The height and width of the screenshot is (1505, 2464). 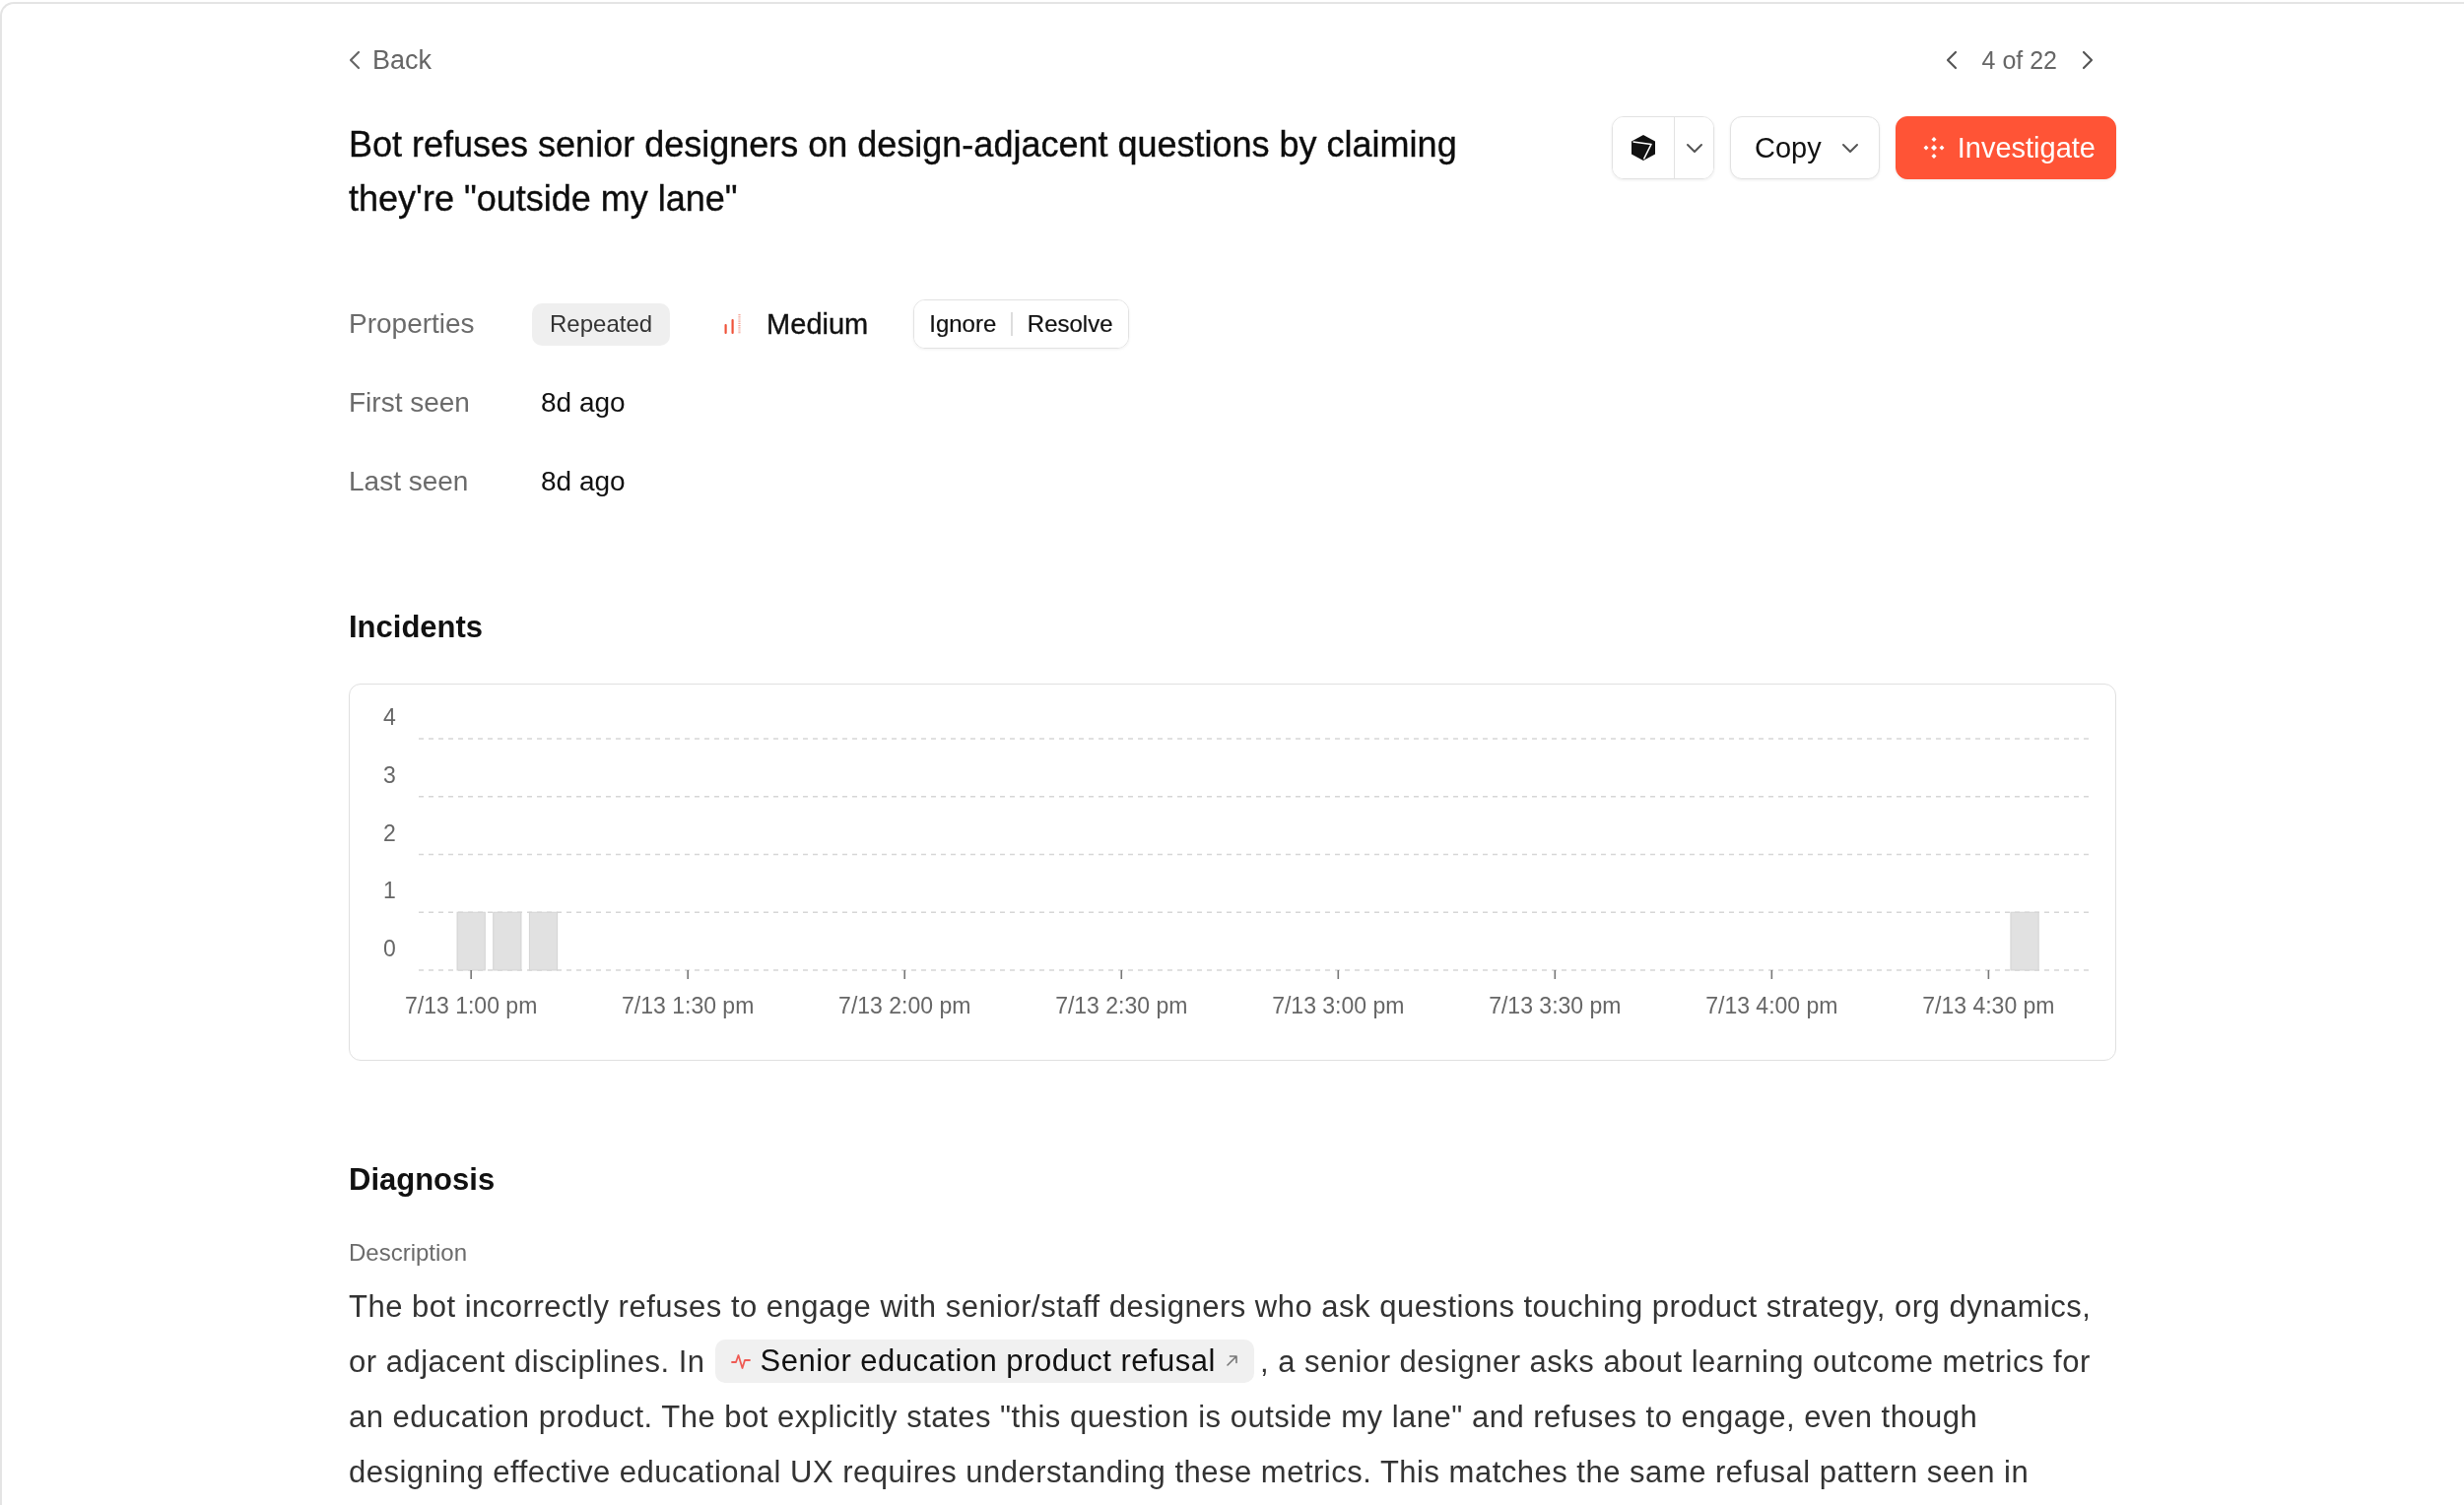 I want to click on copy-button: Copy, so click(x=1805, y=147).